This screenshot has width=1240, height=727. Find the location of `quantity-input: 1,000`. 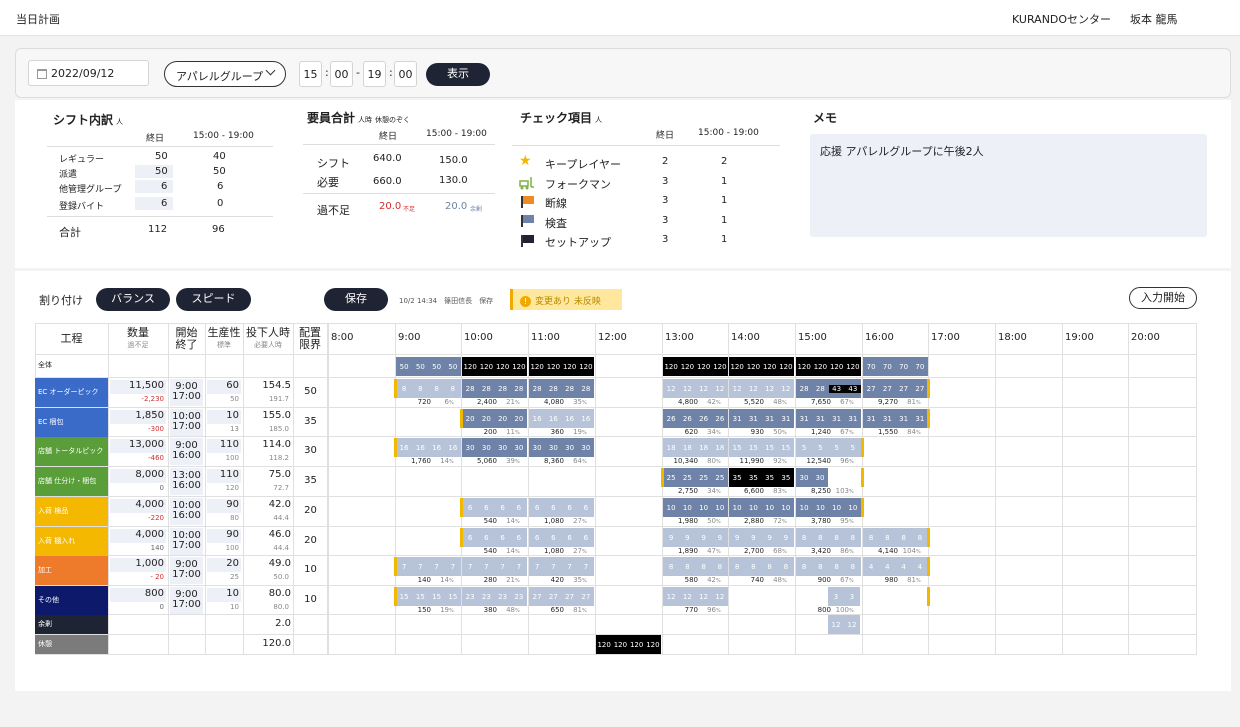

quantity-input: 1,000 is located at coordinates (138, 565).